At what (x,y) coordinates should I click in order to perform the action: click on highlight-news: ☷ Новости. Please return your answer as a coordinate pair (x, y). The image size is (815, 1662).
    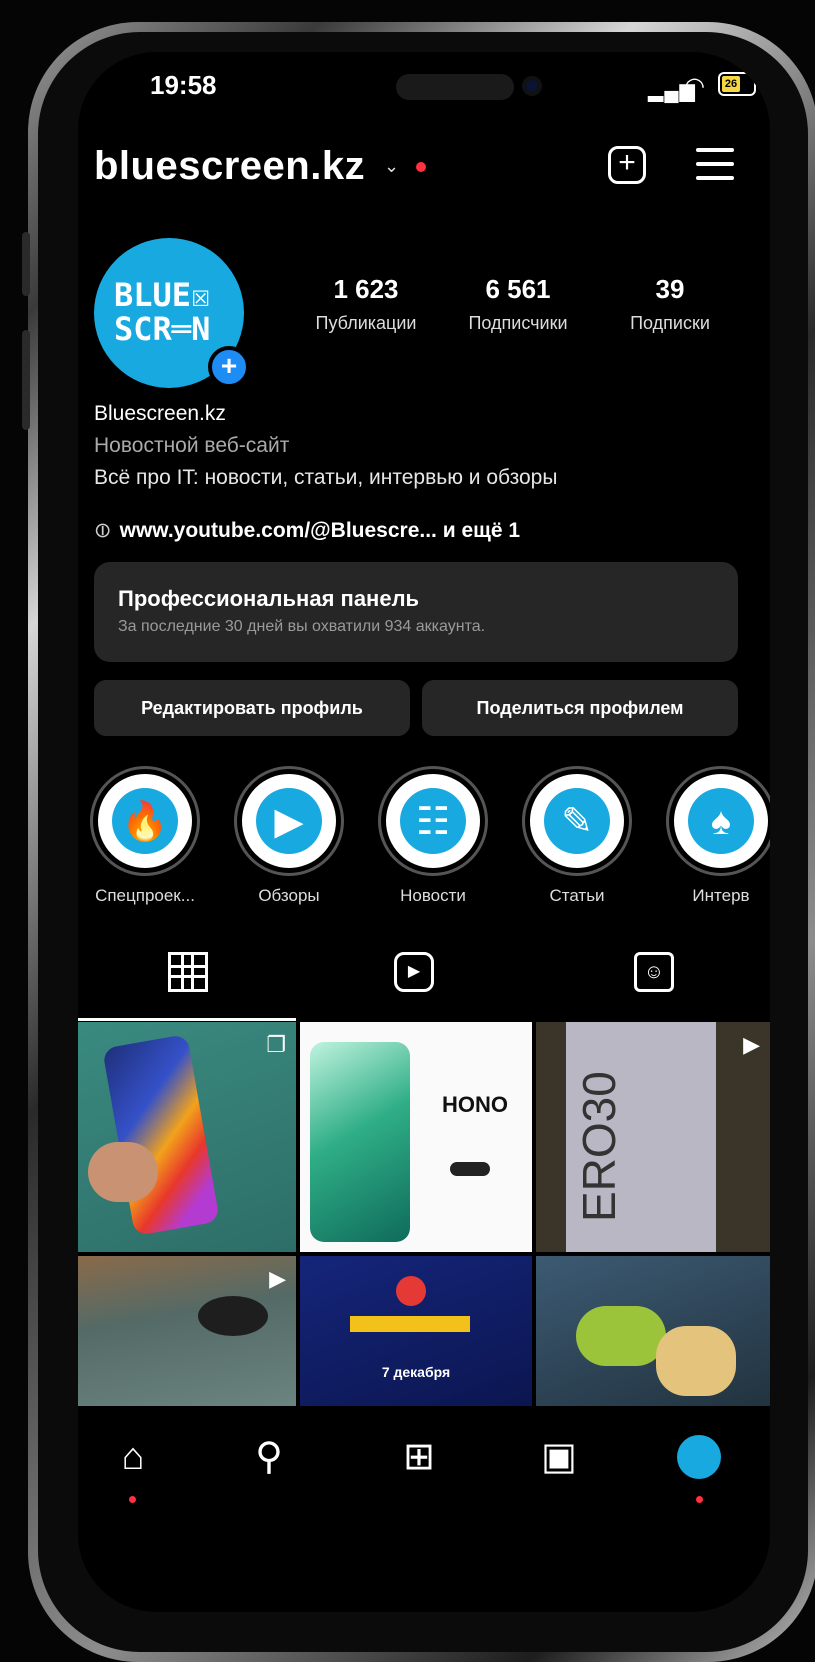
    Looking at the image, I should click on (433, 836).